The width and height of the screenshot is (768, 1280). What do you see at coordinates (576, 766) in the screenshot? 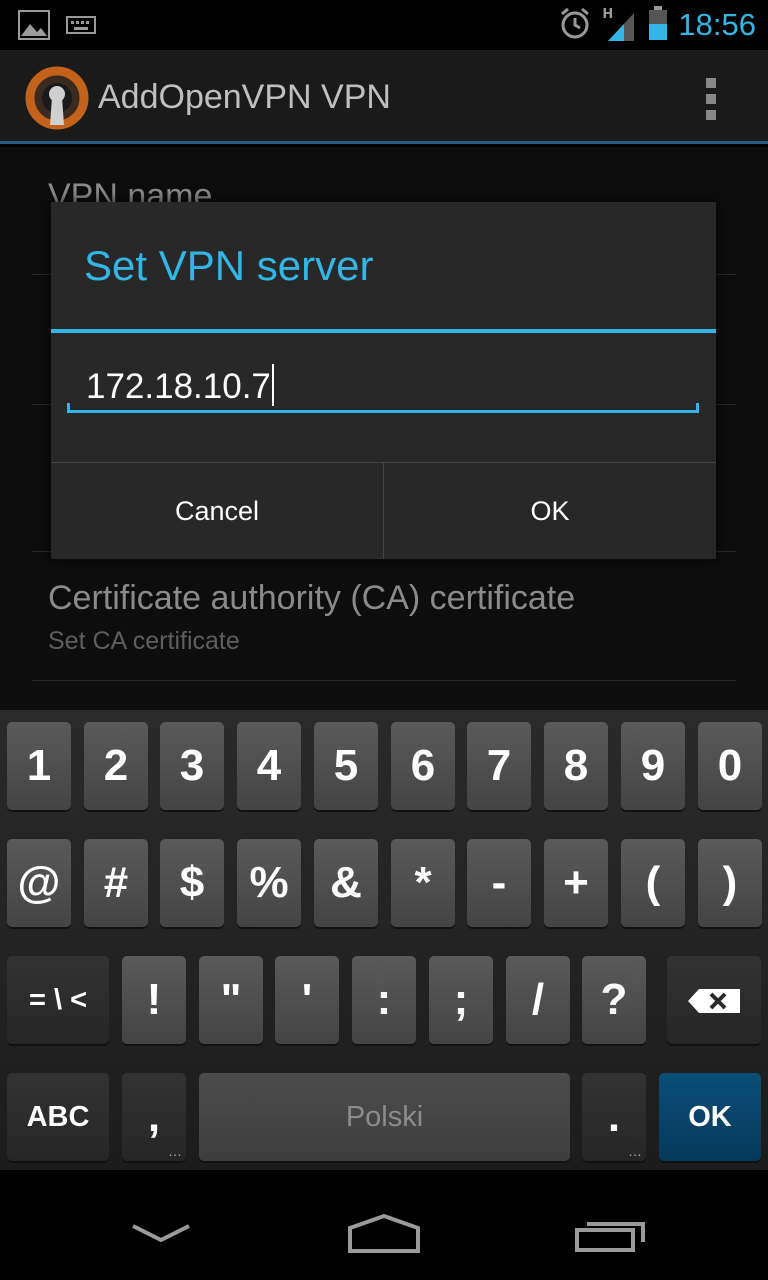
I see `key-8: 8` at bounding box center [576, 766].